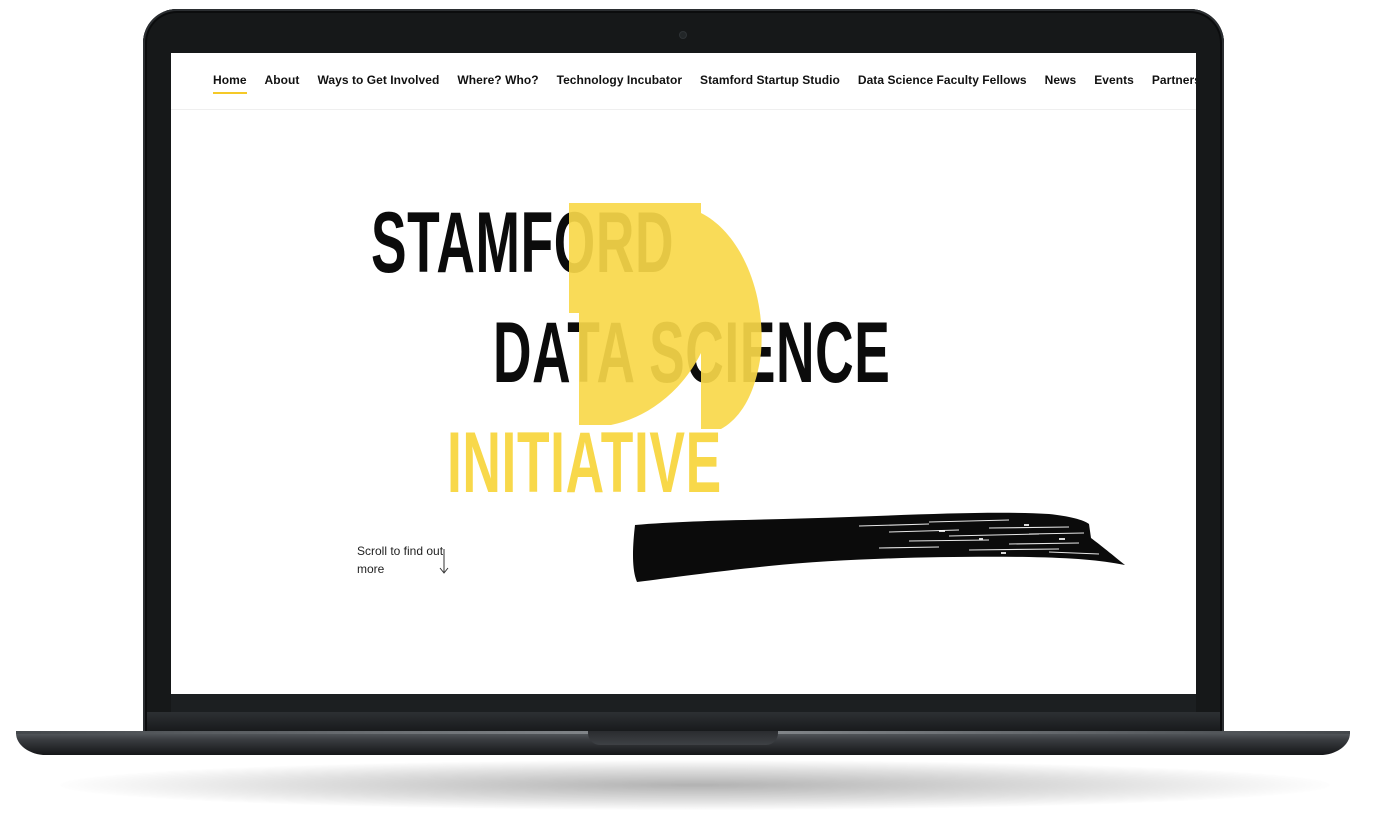  I want to click on nav-item-news: News, so click(1061, 80).